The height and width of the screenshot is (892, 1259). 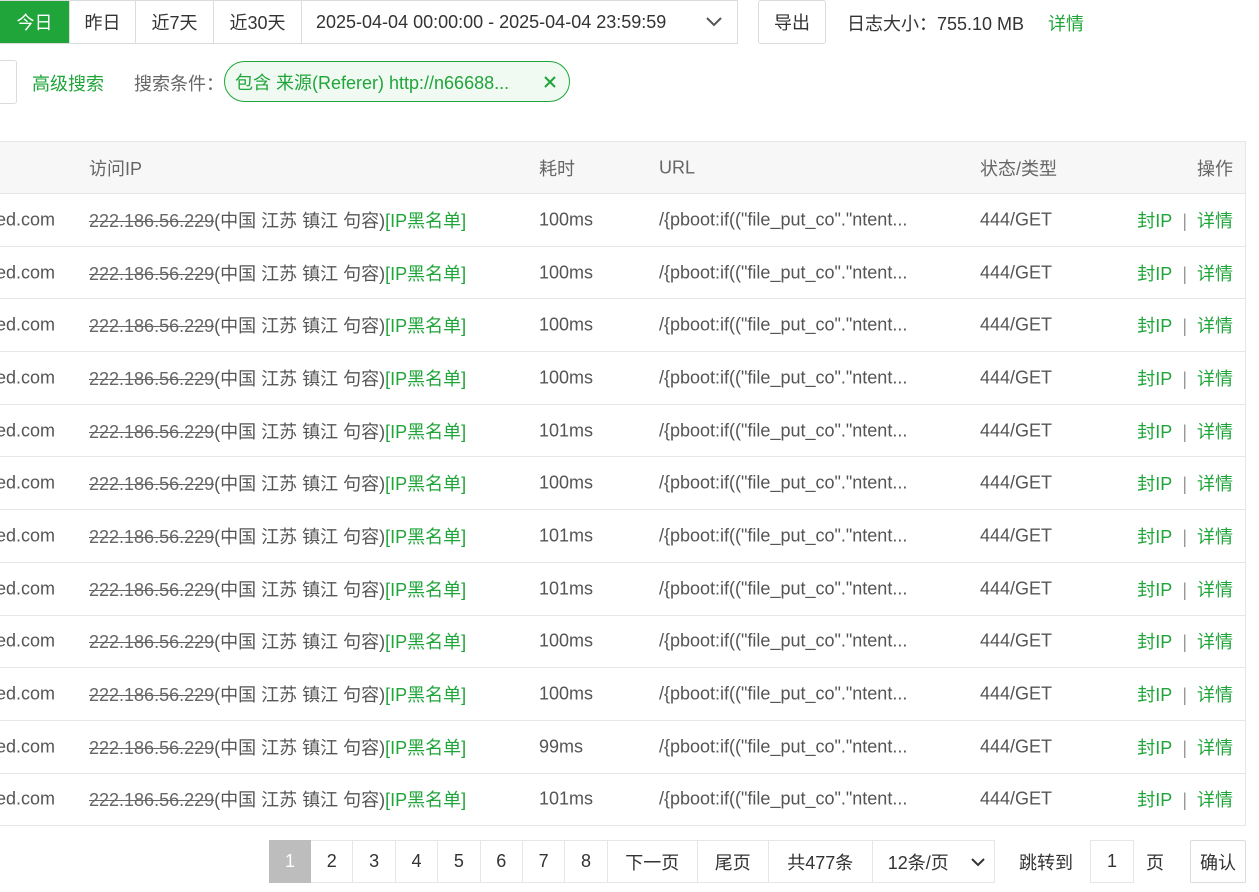 What do you see at coordinates (501, 861) in the screenshot?
I see `page-6-button: 6` at bounding box center [501, 861].